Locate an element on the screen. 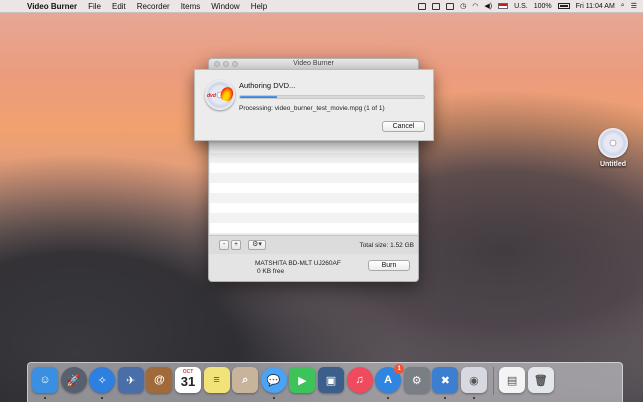 The height and width of the screenshot is (402, 643). dock-safari-icon: ✧ is located at coordinates (102, 383).